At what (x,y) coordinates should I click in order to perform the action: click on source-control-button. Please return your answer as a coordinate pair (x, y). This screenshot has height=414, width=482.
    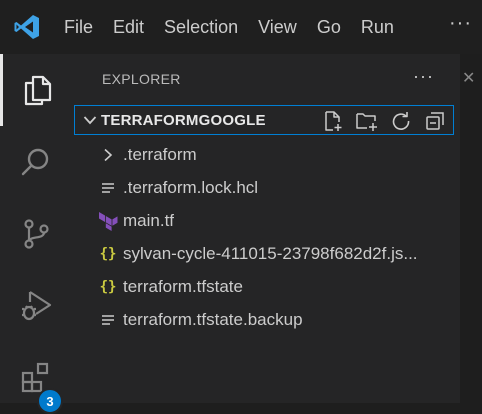
    Looking at the image, I should click on (36, 234).